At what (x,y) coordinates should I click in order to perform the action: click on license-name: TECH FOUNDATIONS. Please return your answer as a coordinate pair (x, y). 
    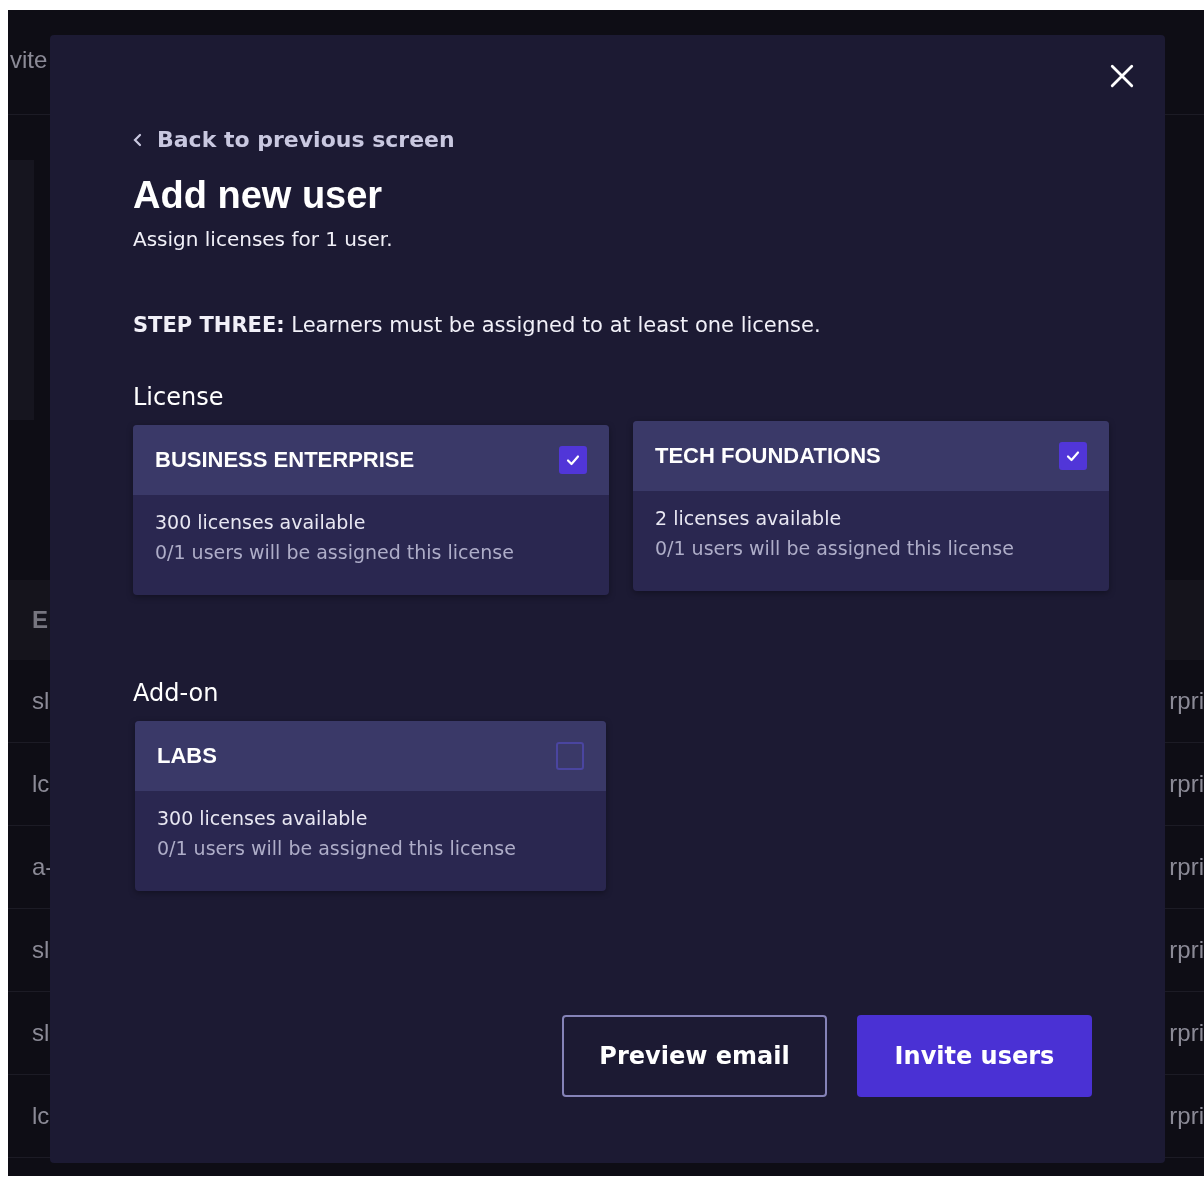
    Looking at the image, I should click on (768, 456).